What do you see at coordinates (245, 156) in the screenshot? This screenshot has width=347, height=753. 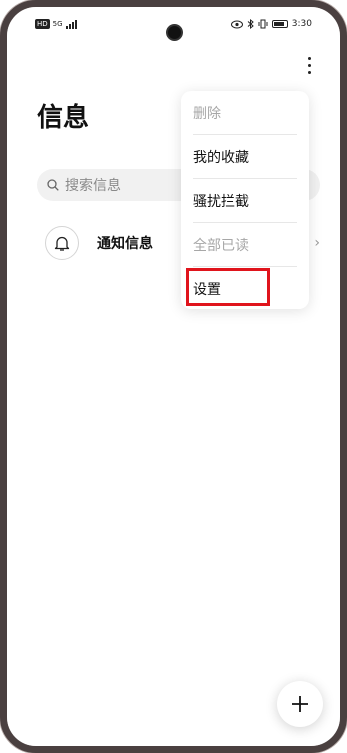 I see `menu-item-favorites: 我的收藏` at bounding box center [245, 156].